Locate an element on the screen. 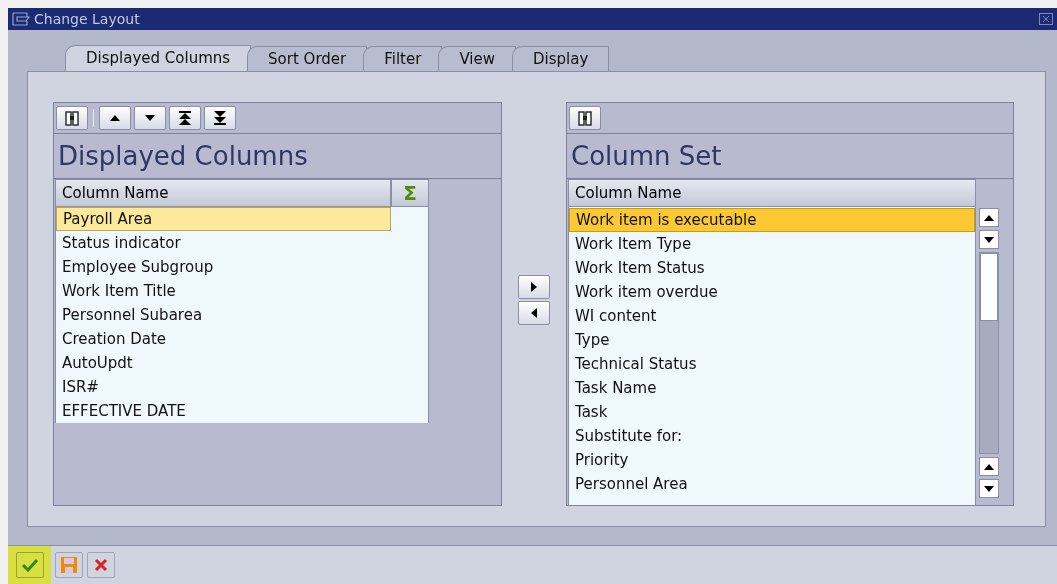  panel-title: Displayed Columns is located at coordinates (183, 156).